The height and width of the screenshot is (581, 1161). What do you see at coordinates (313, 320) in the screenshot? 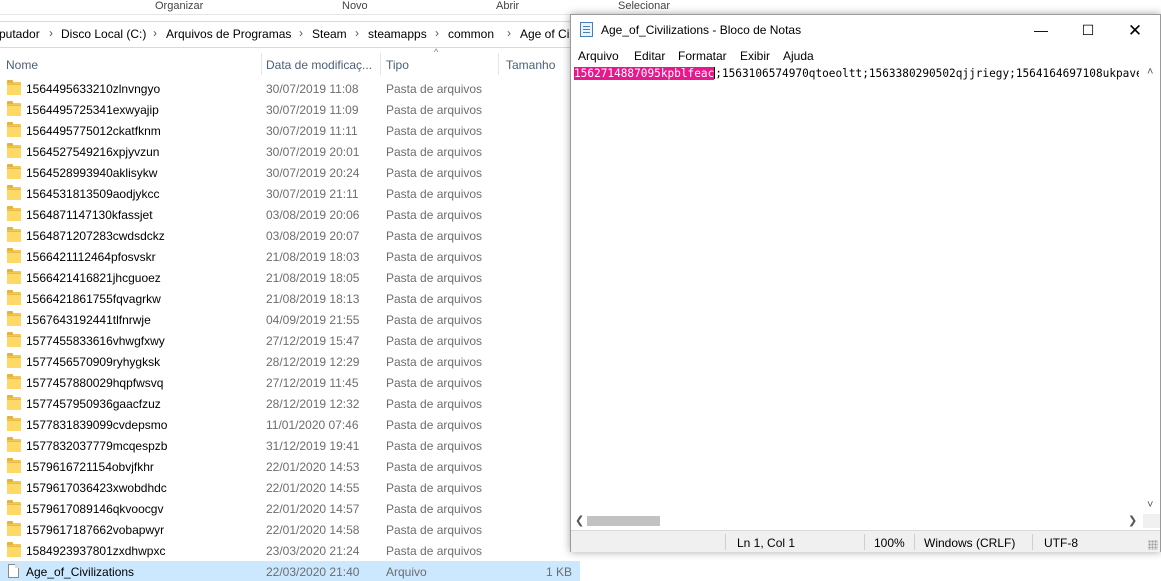
I see `row-date-modified: 04/09/2019 21:55` at bounding box center [313, 320].